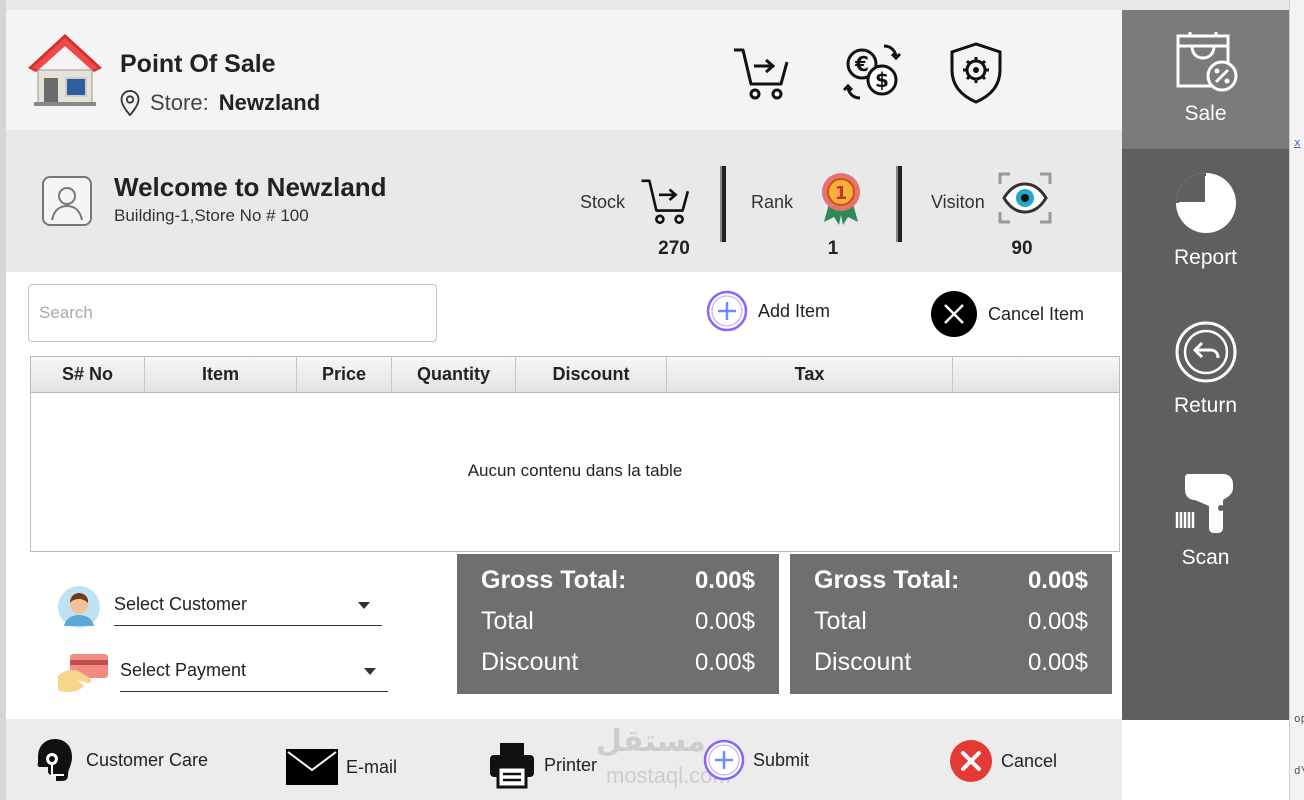 This screenshot has width=1304, height=800. I want to click on printer-icon, so click(512, 766).